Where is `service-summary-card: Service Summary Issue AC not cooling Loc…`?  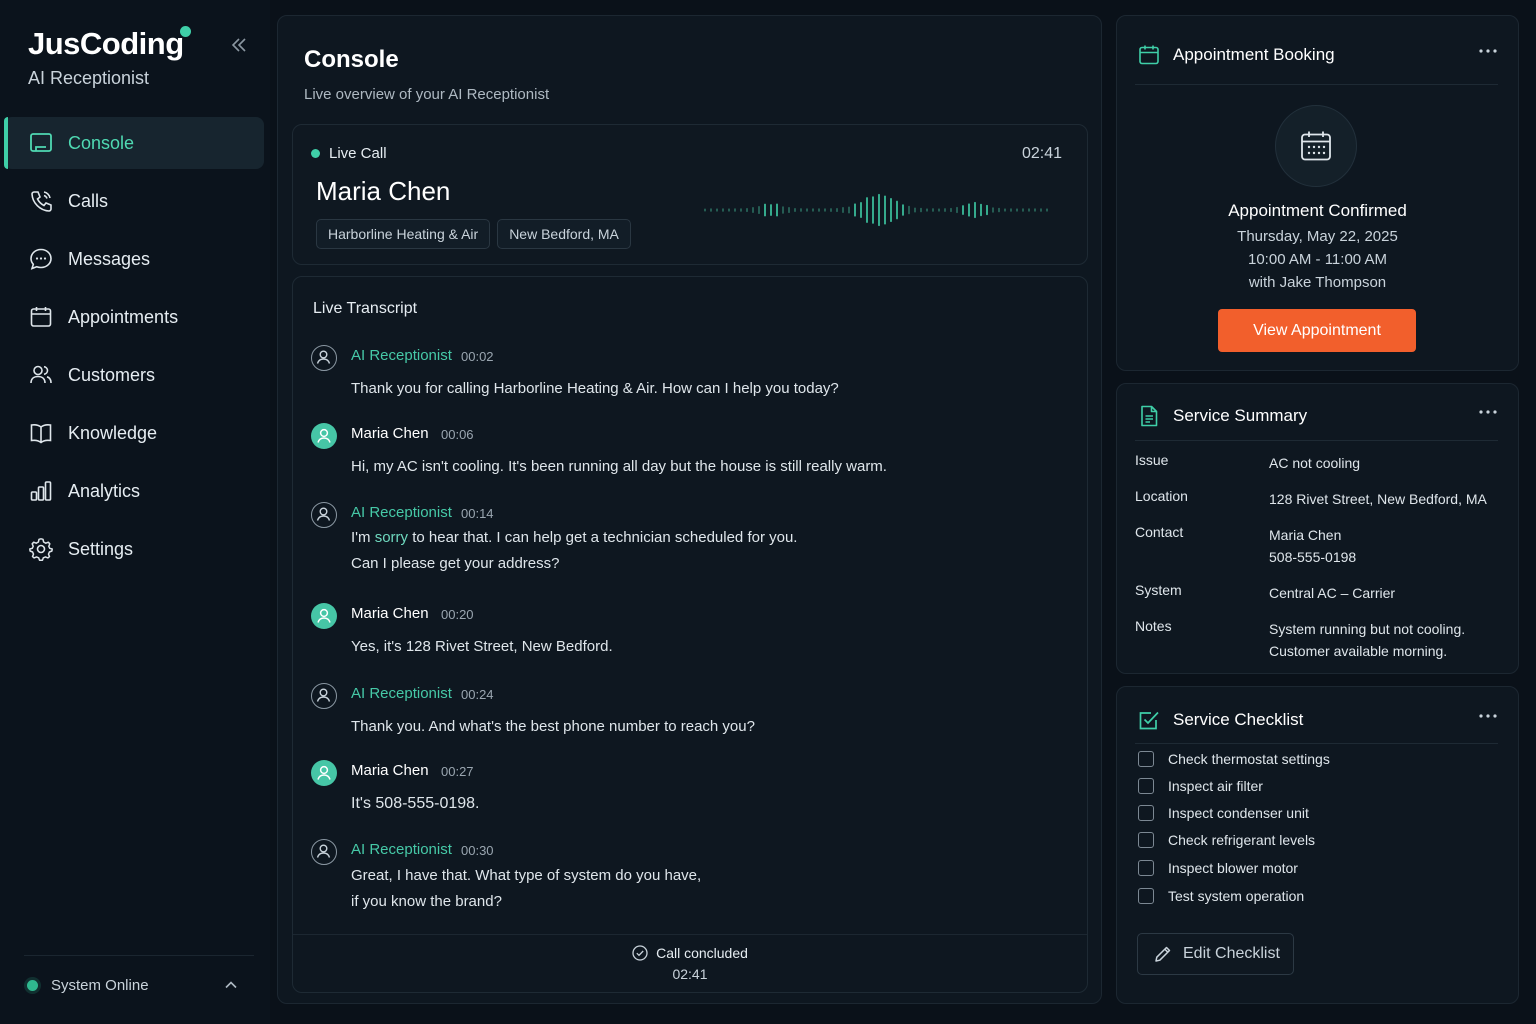
service-summary-card: Service Summary Issue AC not cooling Loc… is located at coordinates (1317, 528).